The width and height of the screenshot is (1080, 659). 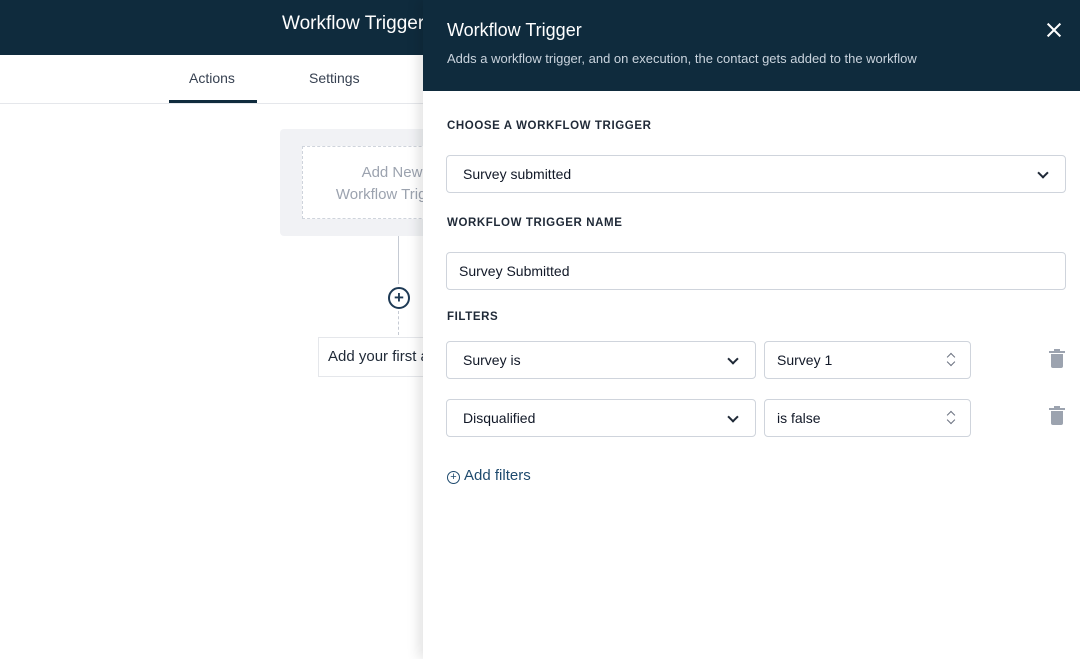 What do you see at coordinates (549, 126) in the screenshot?
I see `choose-trigger-label: CHOOSE A WORKFLOW TRIGGER` at bounding box center [549, 126].